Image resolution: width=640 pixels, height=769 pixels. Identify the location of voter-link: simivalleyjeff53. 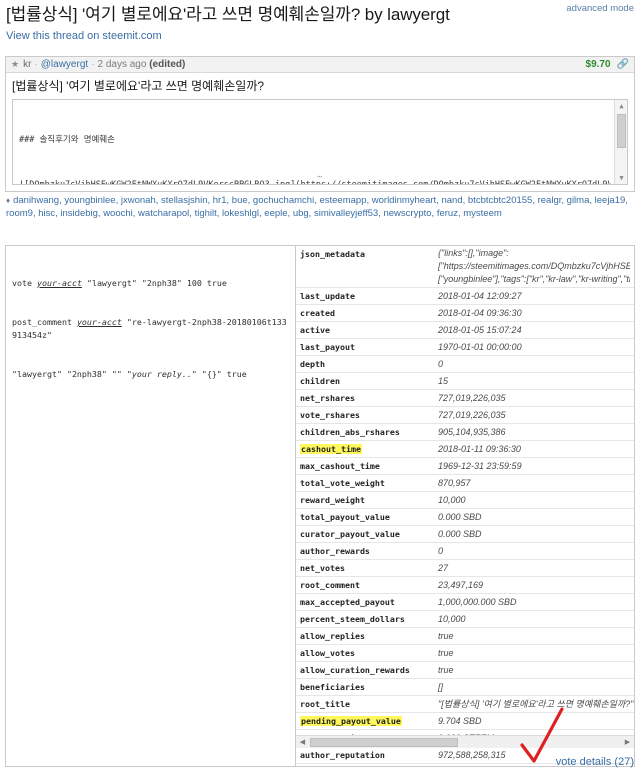
(346, 213).